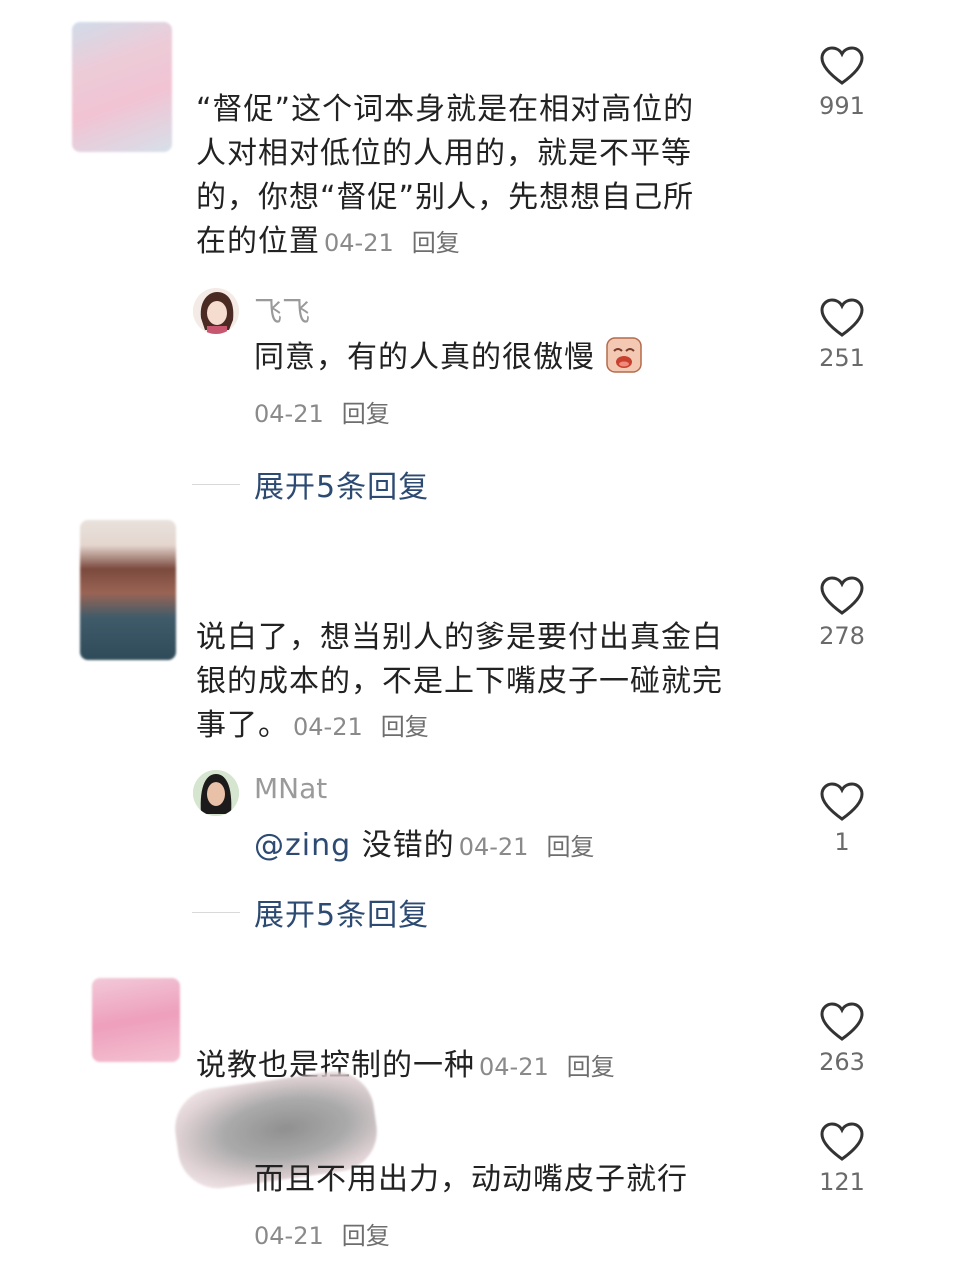  What do you see at coordinates (623, 355) in the screenshot?
I see `crying-face-icon` at bounding box center [623, 355].